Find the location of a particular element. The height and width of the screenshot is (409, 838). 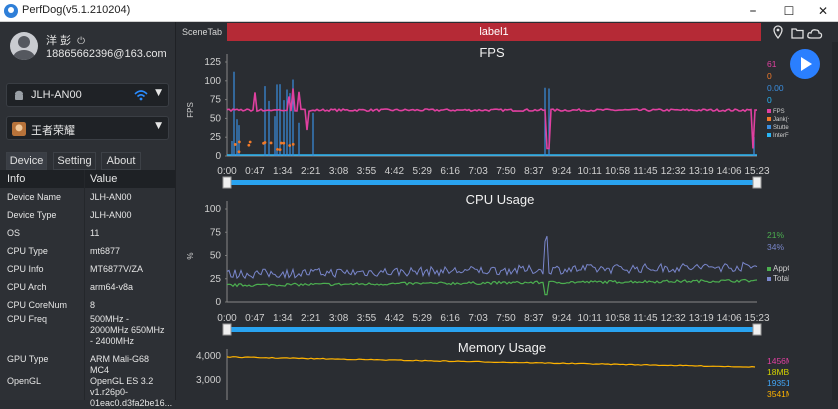

totalcpu-series-line is located at coordinates (492, 257).